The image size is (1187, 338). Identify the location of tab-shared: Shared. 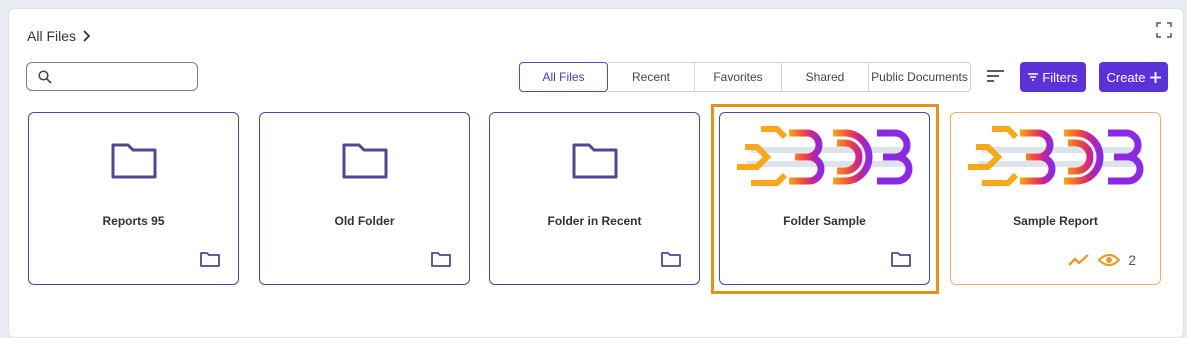
(825, 77).